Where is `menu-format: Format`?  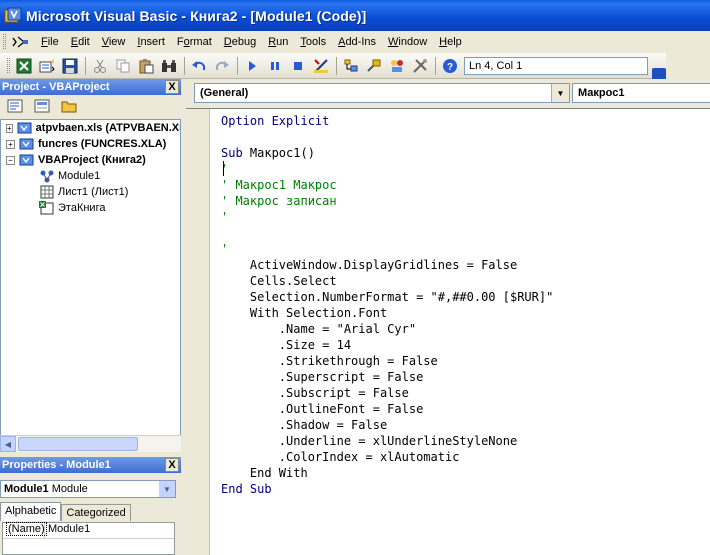
menu-format: Format is located at coordinates (194, 42).